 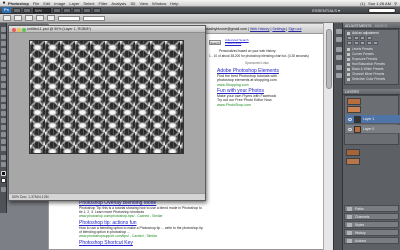 What do you see at coordinates (3, 180) in the screenshot?
I see `background-color-swatch` at bounding box center [3, 180].